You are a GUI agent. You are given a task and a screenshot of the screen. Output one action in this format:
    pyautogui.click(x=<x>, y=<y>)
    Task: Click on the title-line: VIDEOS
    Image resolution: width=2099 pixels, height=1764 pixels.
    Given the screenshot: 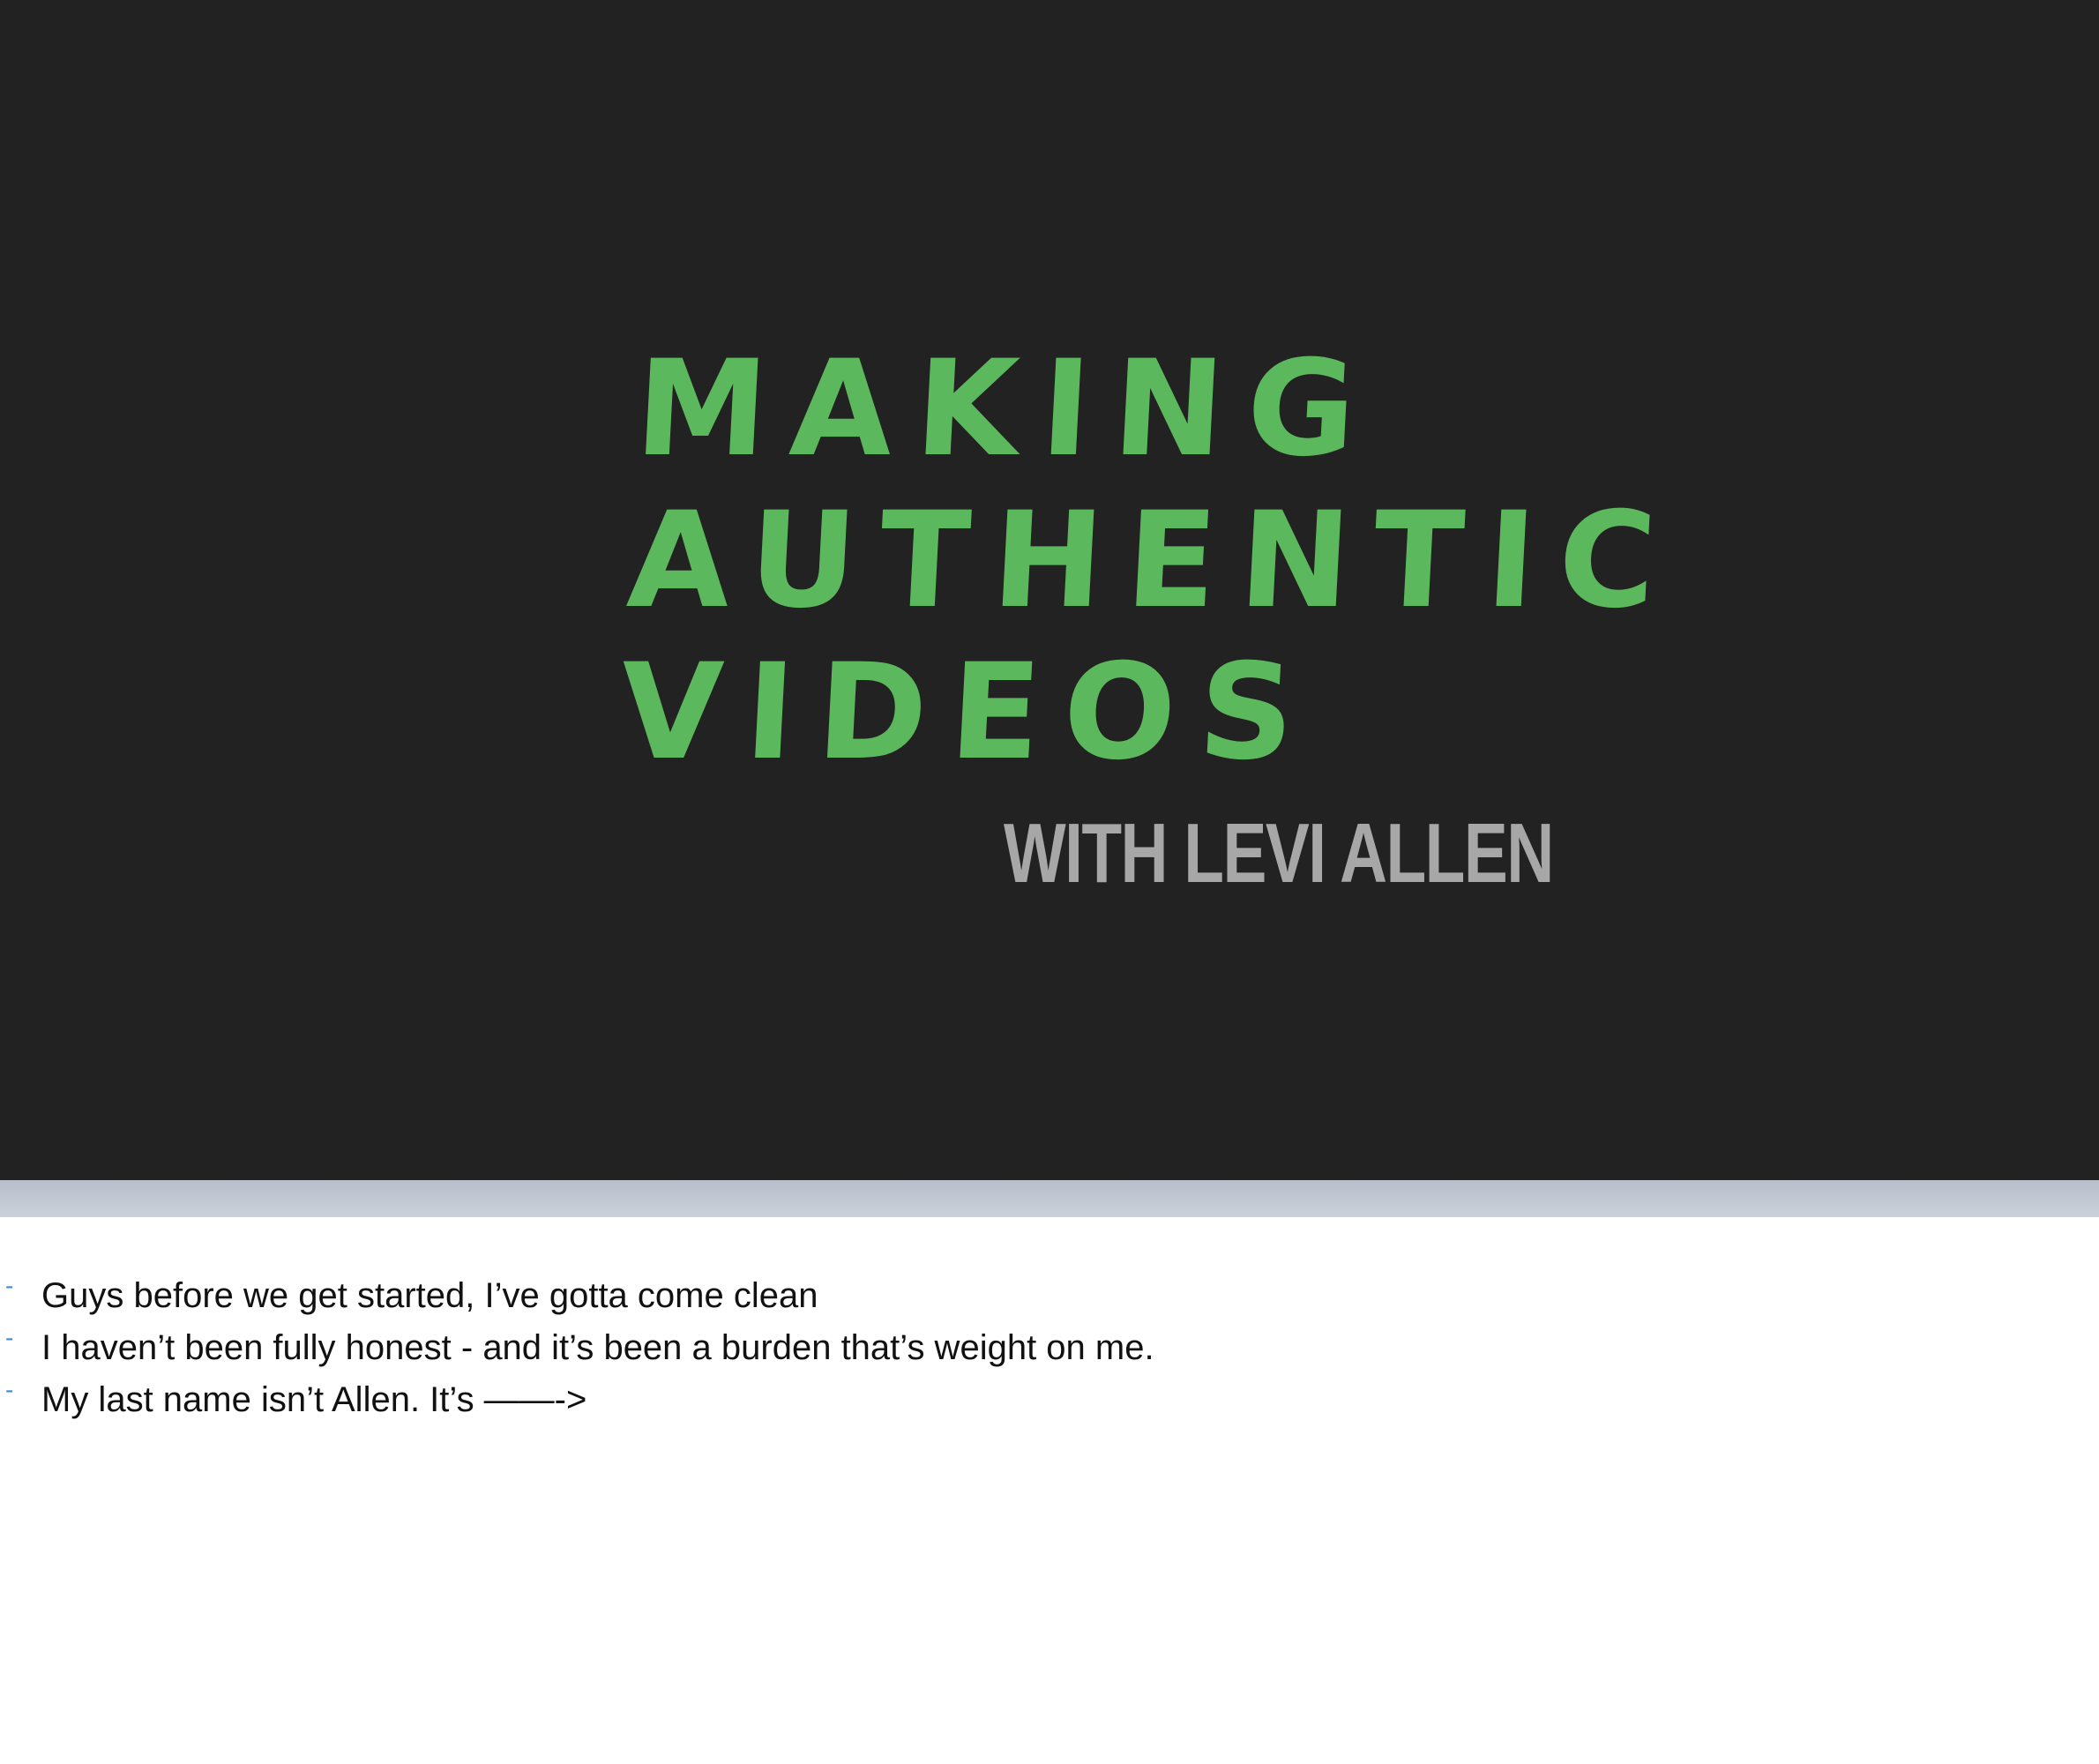 What is the action you would take?
    pyautogui.click(x=968, y=712)
    